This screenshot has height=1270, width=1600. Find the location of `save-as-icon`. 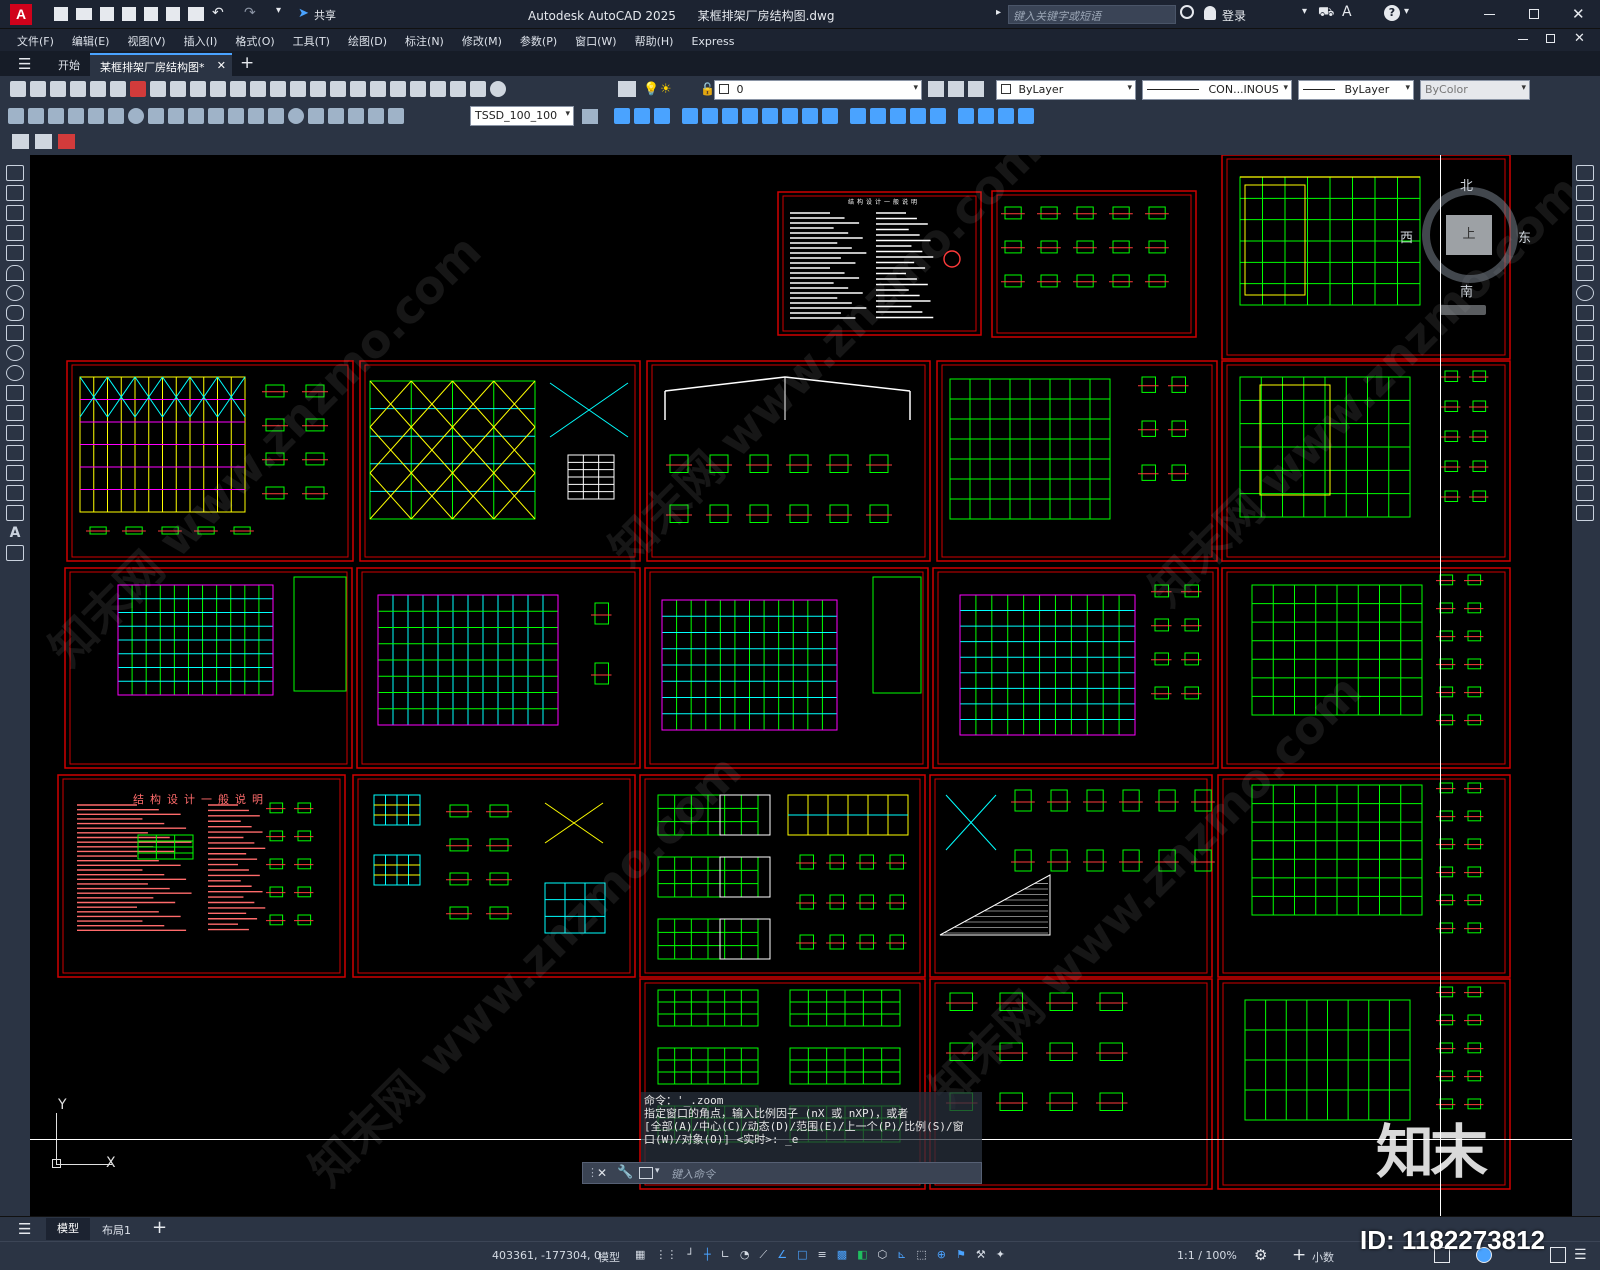

save-as-icon is located at coordinates (129, 14).